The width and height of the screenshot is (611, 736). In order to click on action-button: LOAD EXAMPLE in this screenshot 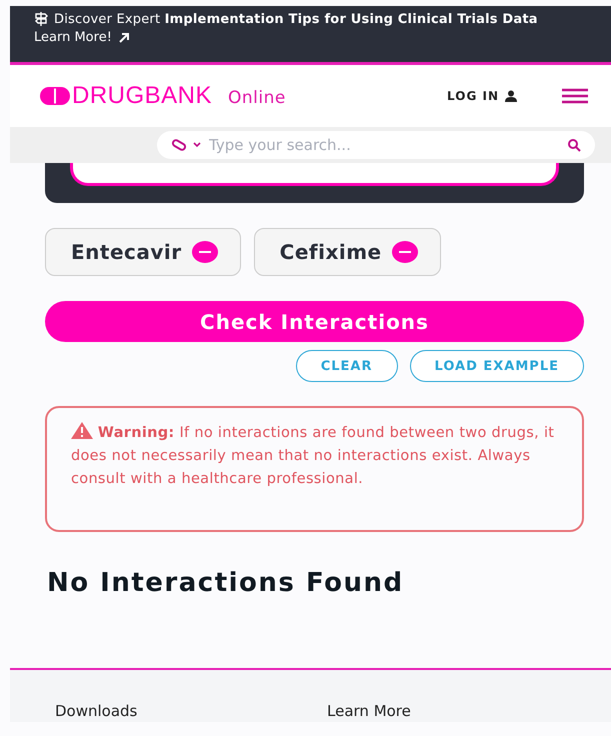, I will do `click(497, 366)`.